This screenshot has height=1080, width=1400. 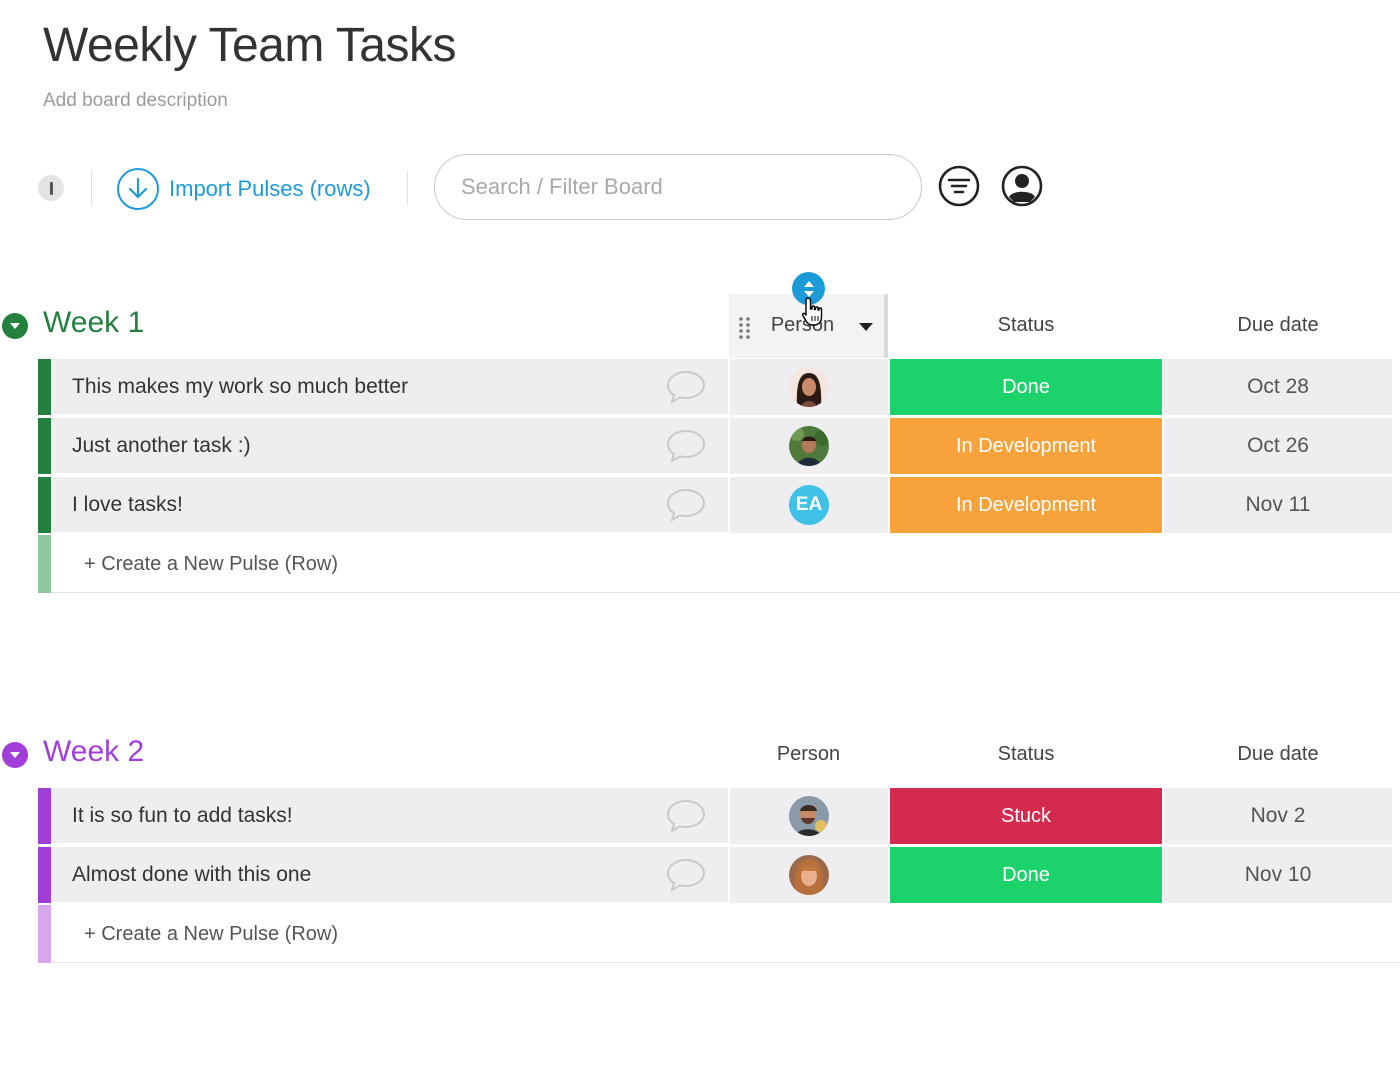 I want to click on person-cell: EA, so click(x=809, y=505).